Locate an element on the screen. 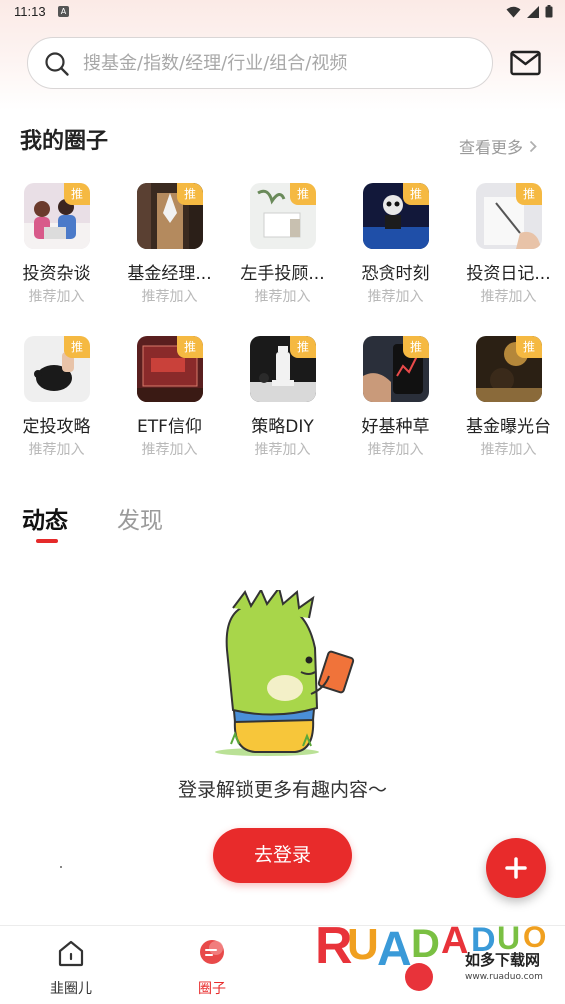 Image resolution: width=565 pixels, height=1004 pixels. search-bar is located at coordinates (260, 63).